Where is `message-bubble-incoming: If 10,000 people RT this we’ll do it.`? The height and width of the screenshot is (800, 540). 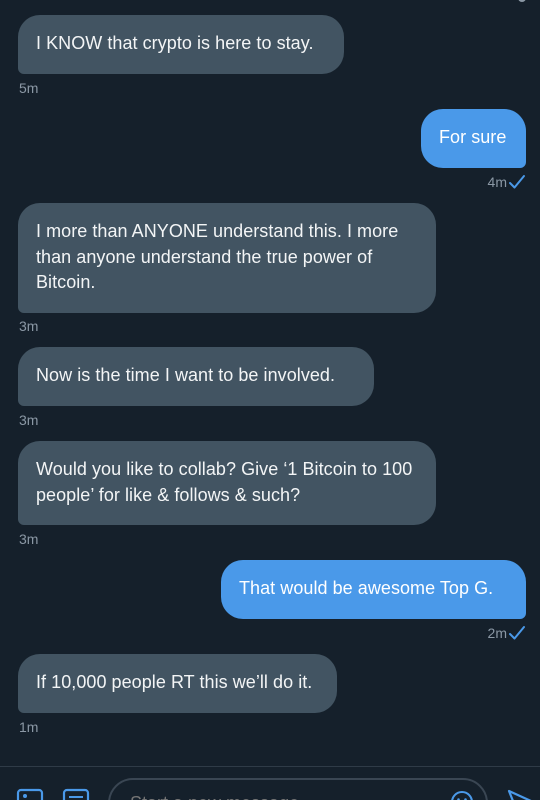 message-bubble-incoming: If 10,000 people RT this we’ll do it. is located at coordinates (177, 683).